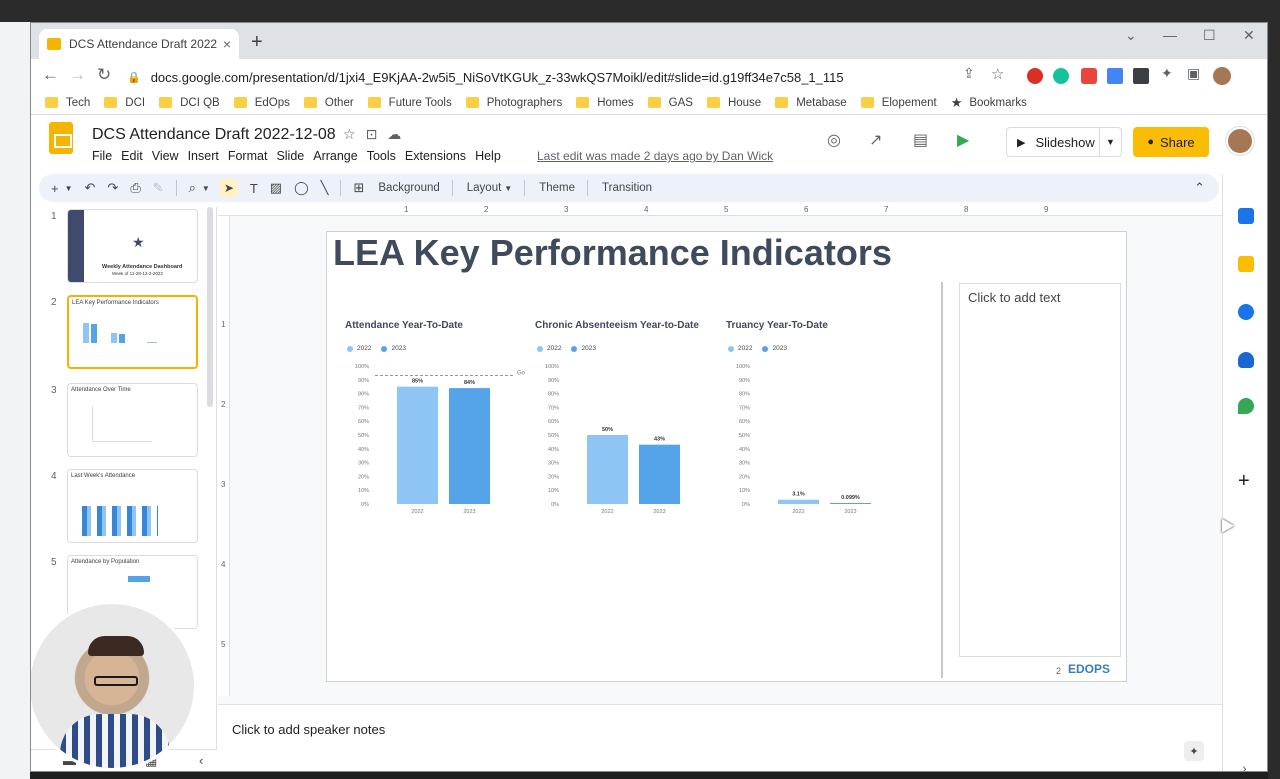  What do you see at coordinates (670, 103) in the screenshot?
I see `bookmark-gas: GAS` at bounding box center [670, 103].